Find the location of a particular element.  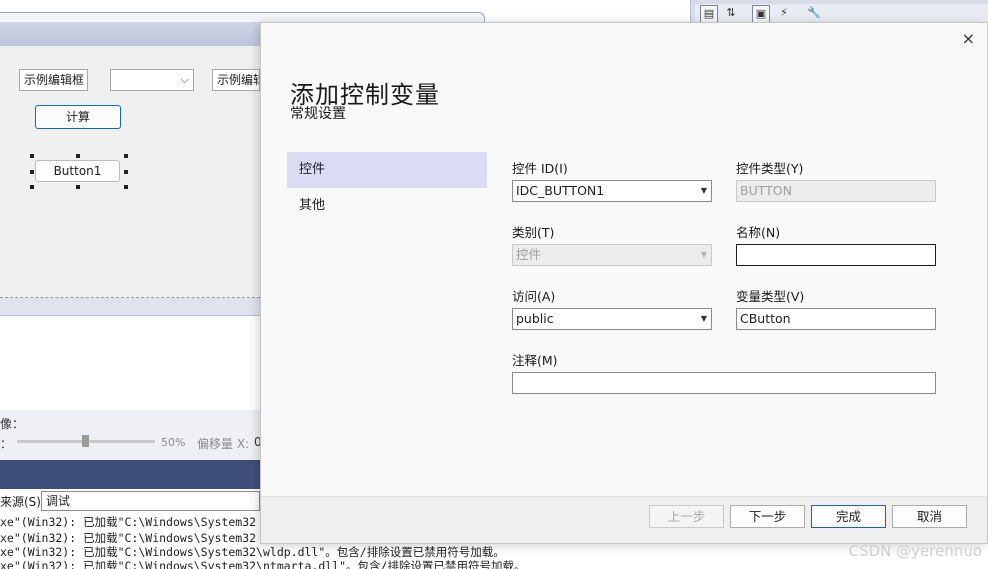

output-line: xe"(Win32): 已加载"C:\Windows\System32 is located at coordinates (128, 522).